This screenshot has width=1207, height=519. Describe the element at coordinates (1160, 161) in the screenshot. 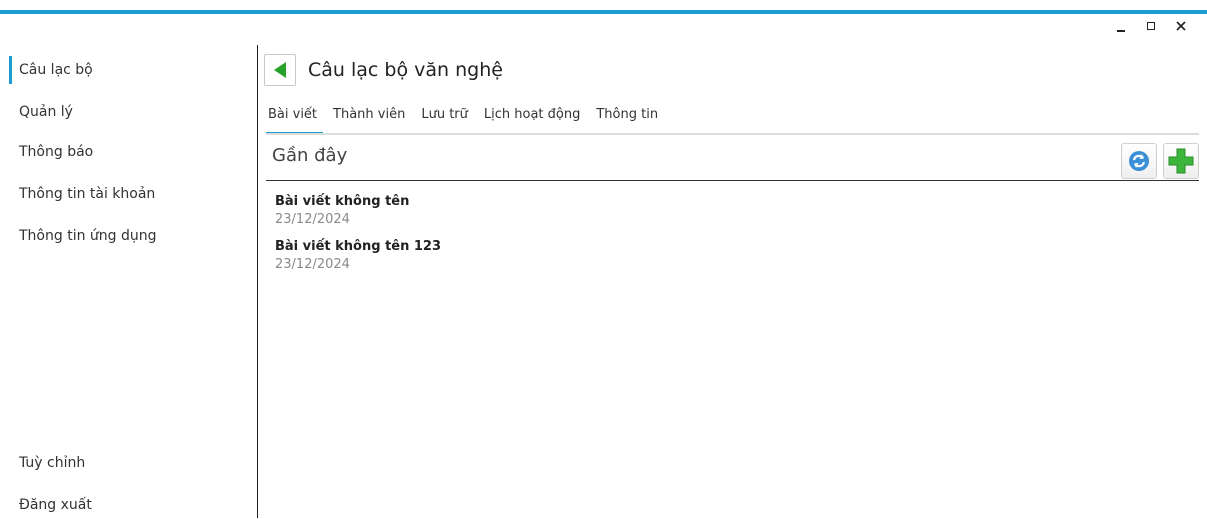

I see `section-actions` at that location.